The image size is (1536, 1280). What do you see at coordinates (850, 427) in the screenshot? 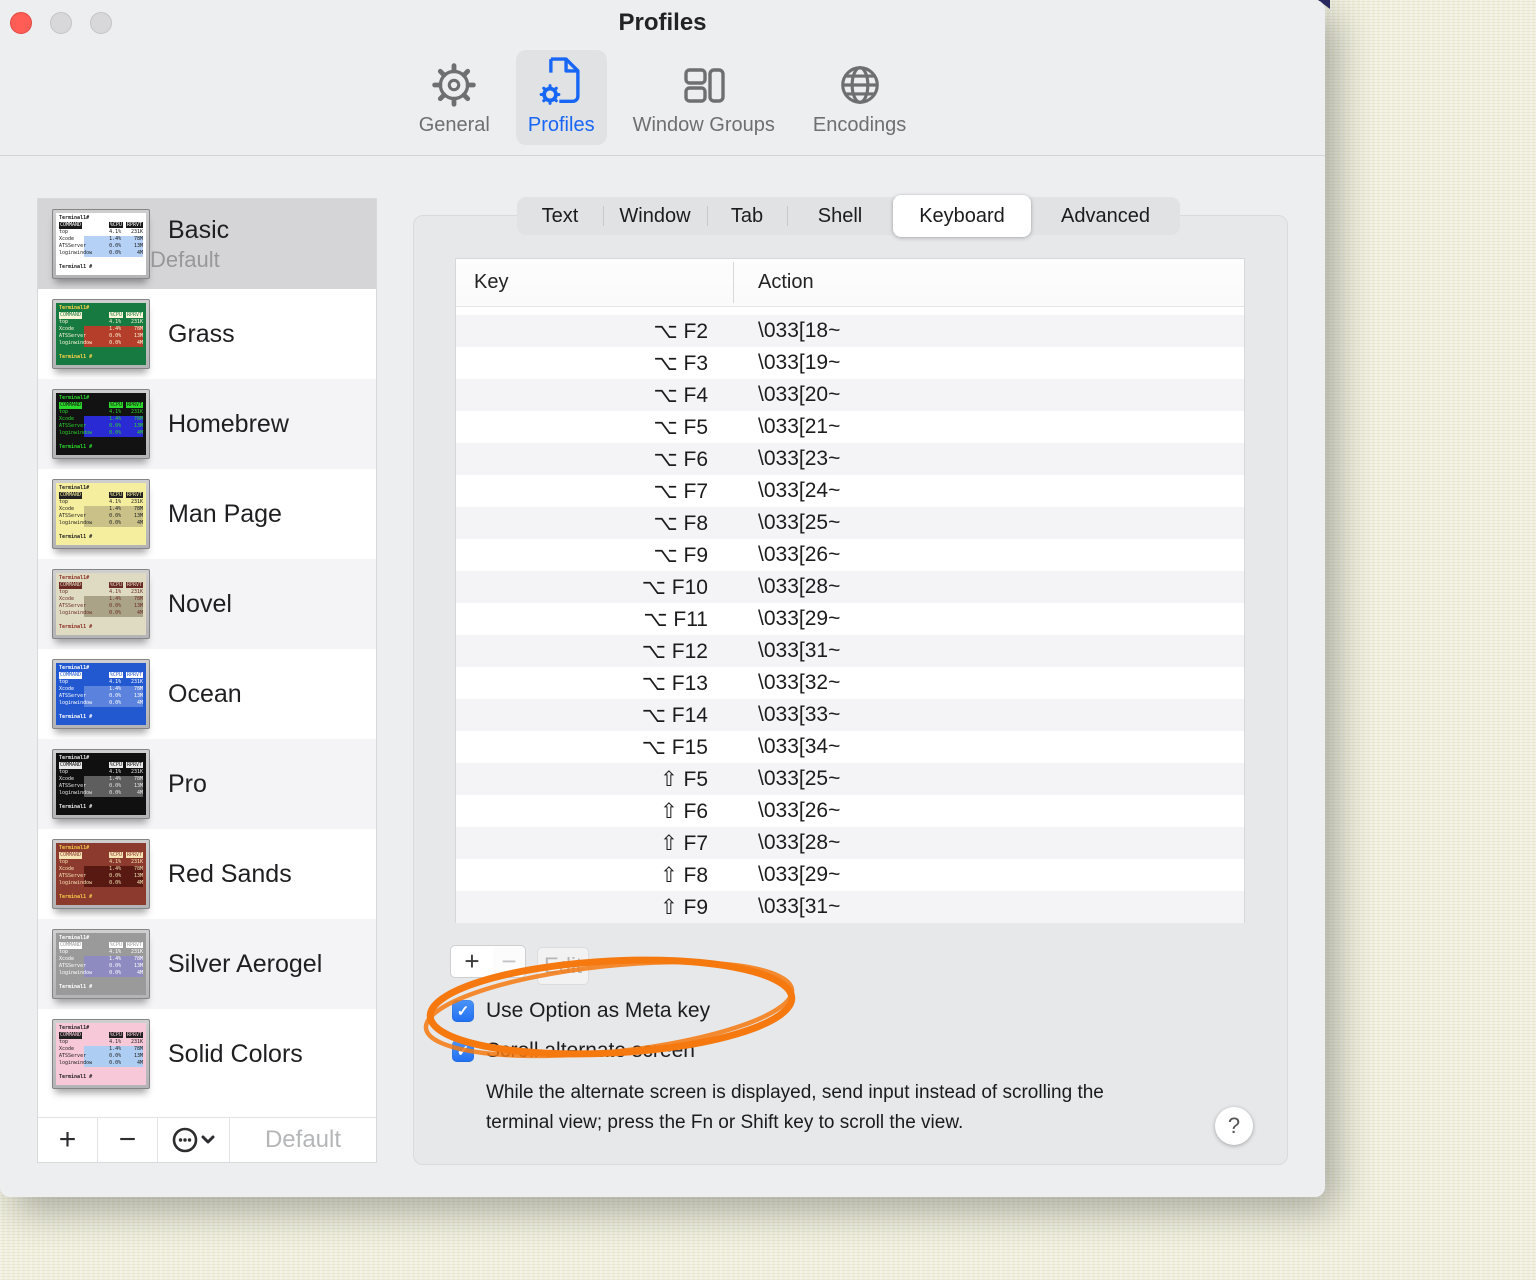
I see `table-row: ⌥ F5 \033[21~` at bounding box center [850, 427].